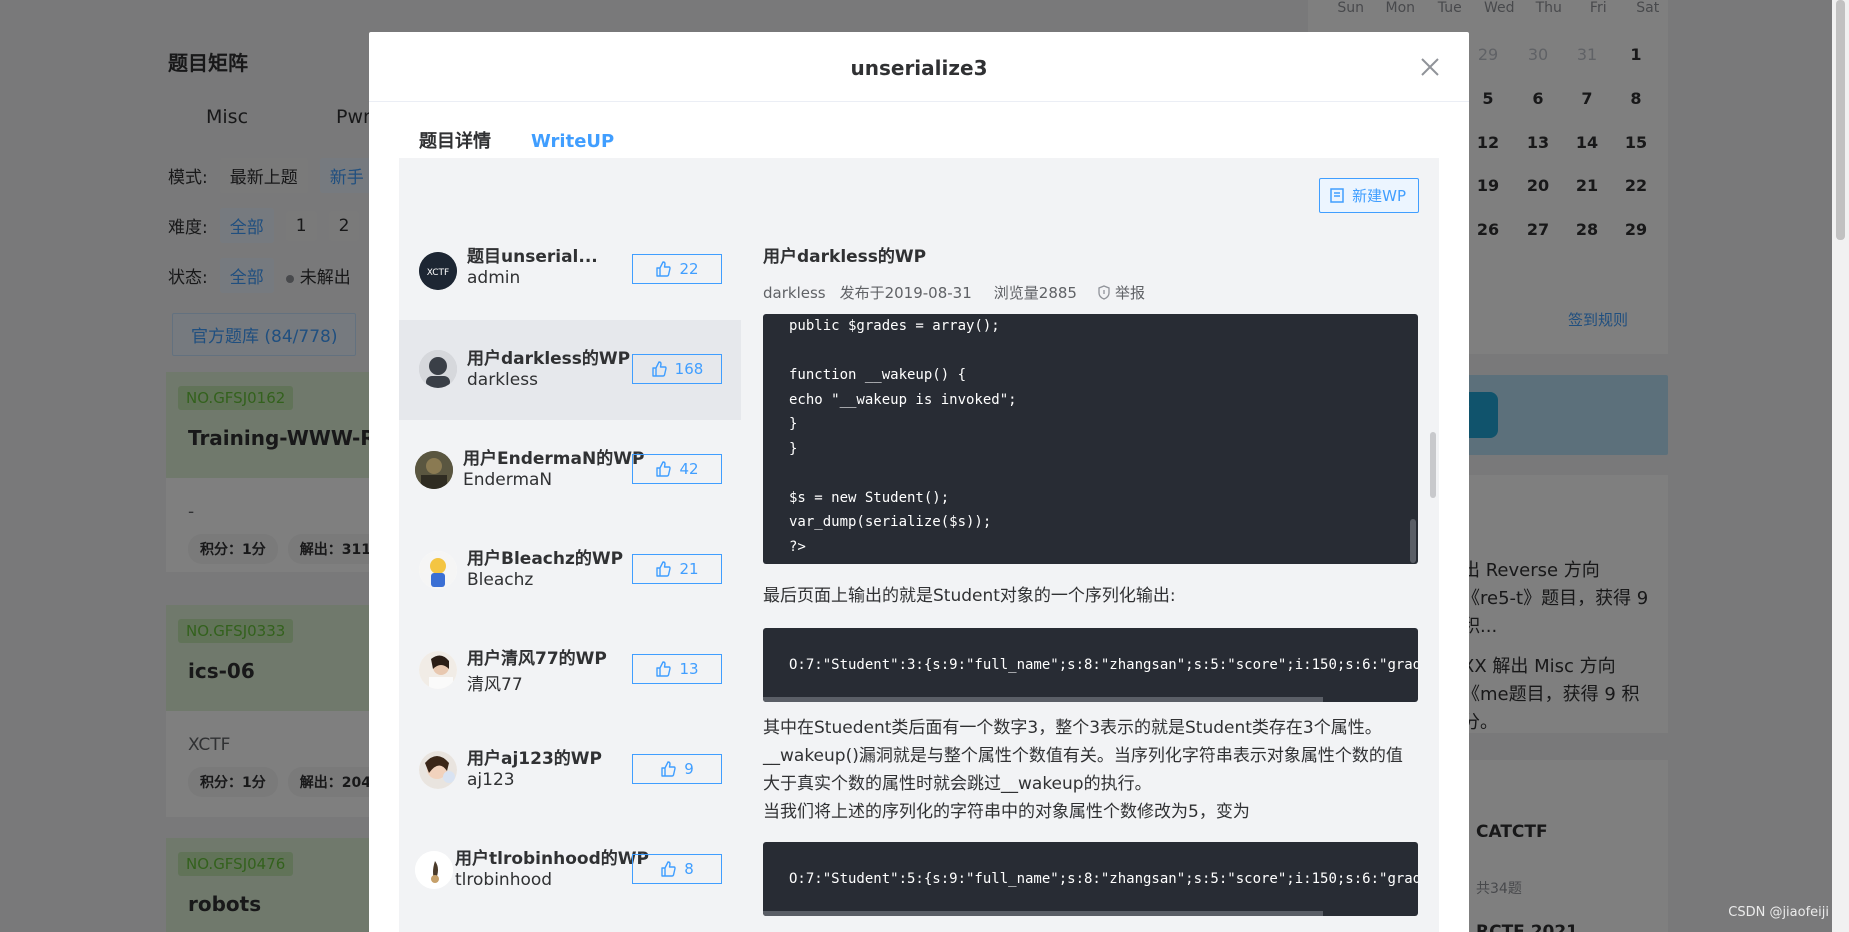  Describe the element at coordinates (504, 880) in the screenshot. I see `writeup-author: tlrobinhood` at that location.